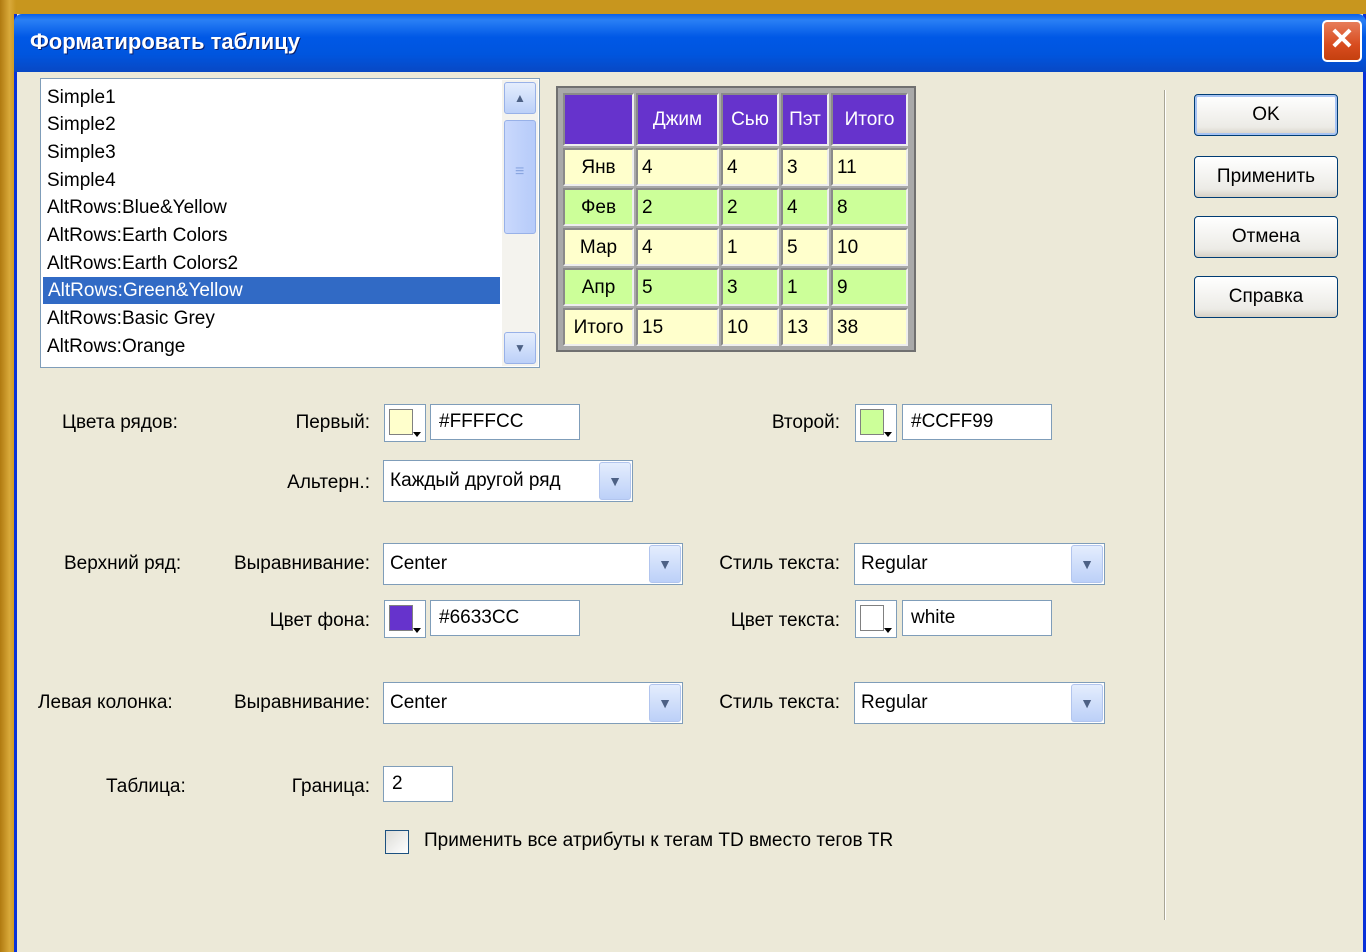 Image resolution: width=1366 pixels, height=952 pixels. Describe the element at coordinates (81, 124) in the screenshot. I see `list-item: Simple2` at that location.